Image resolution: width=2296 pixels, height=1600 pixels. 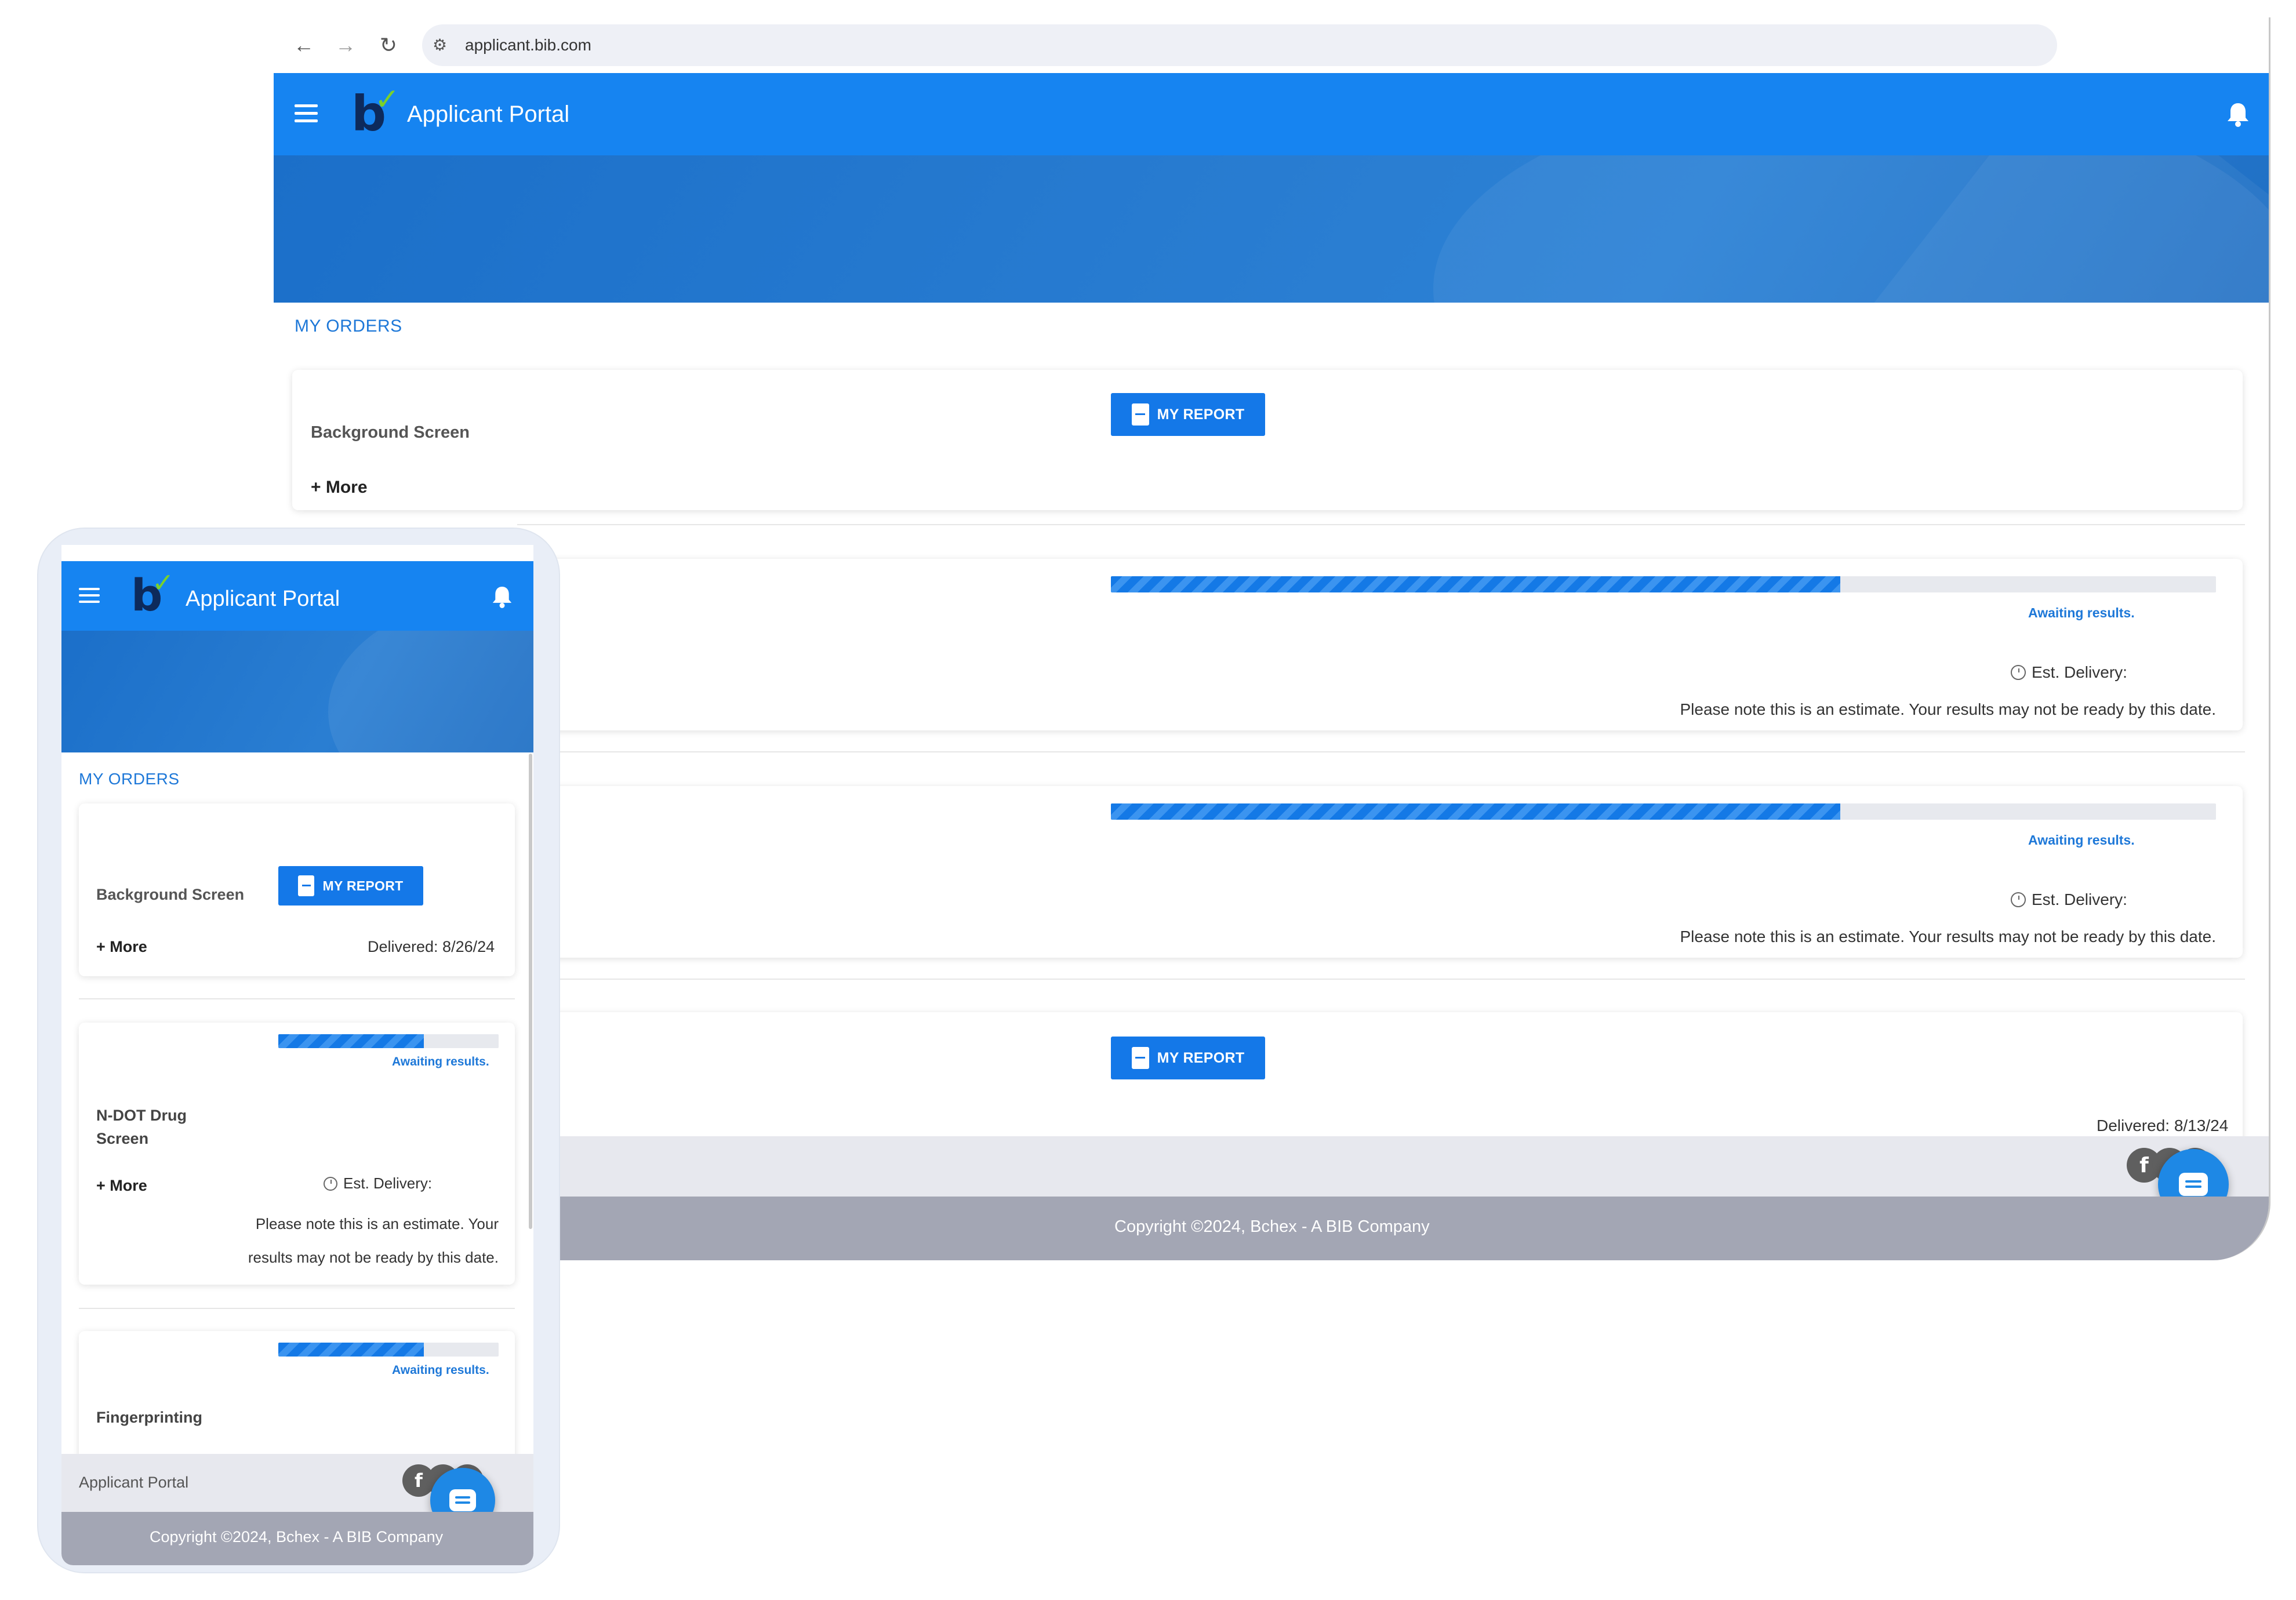 What do you see at coordinates (149, 1417) in the screenshot?
I see `order-title: Fingerprinting` at bounding box center [149, 1417].